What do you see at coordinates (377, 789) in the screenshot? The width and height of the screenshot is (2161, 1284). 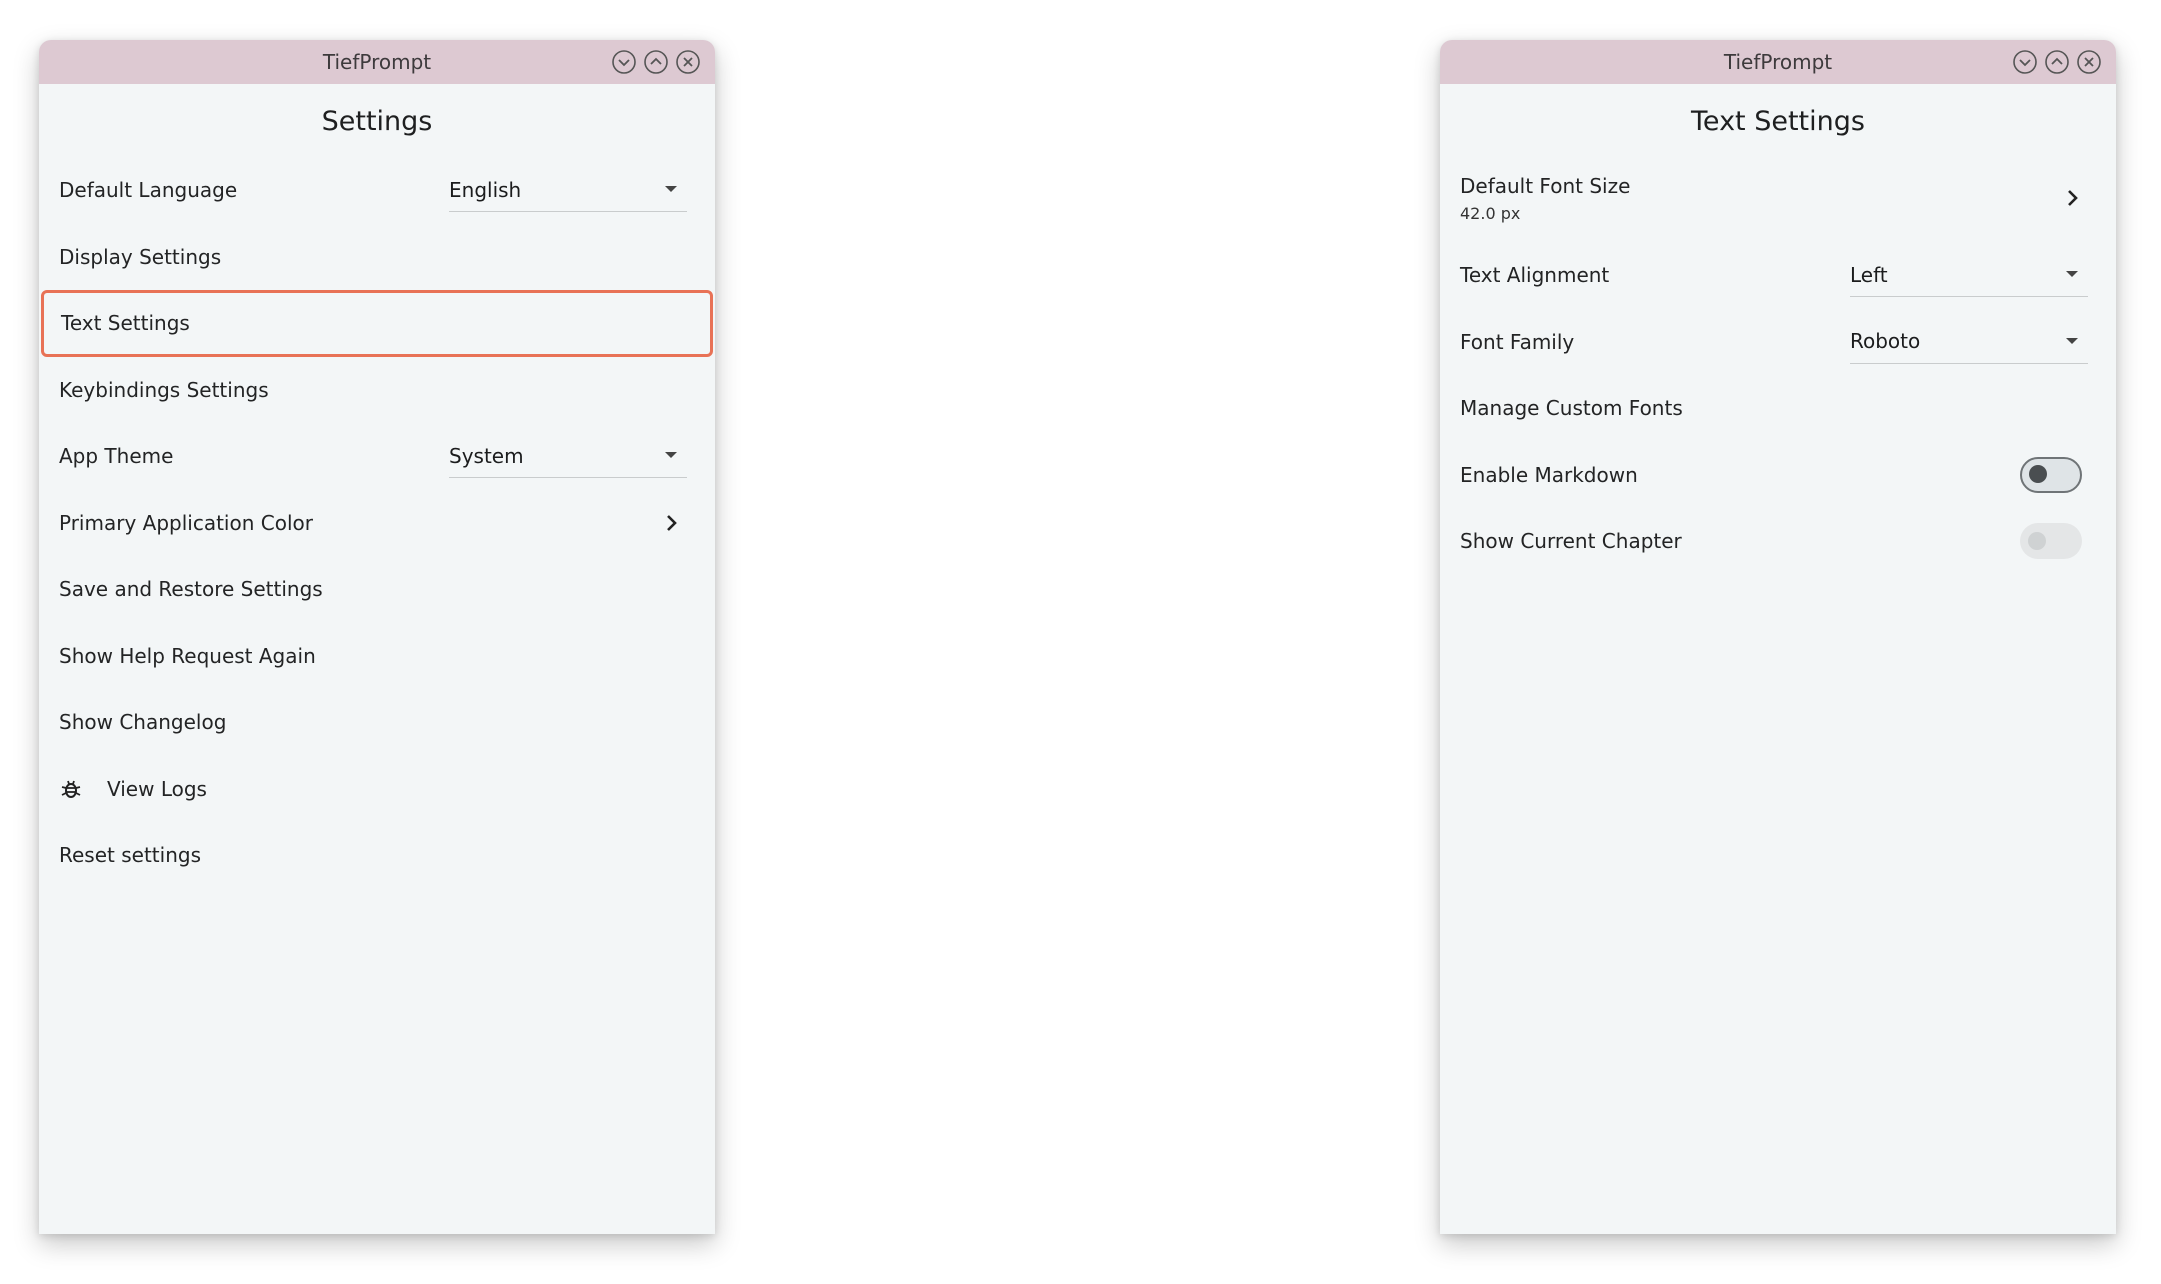 I see `view-logs-item: View Logs` at bounding box center [377, 789].